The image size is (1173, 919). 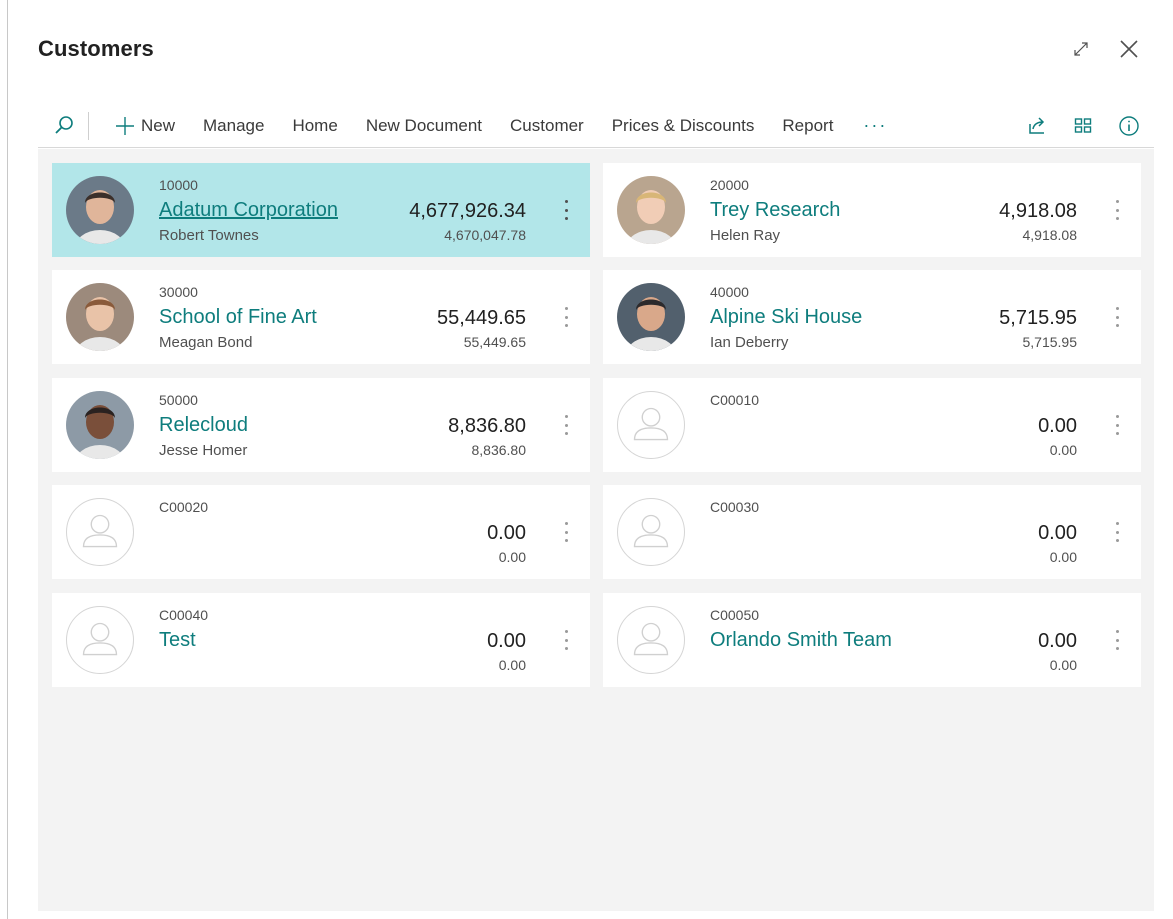 I want to click on new-button-label: New, so click(x=158, y=125).